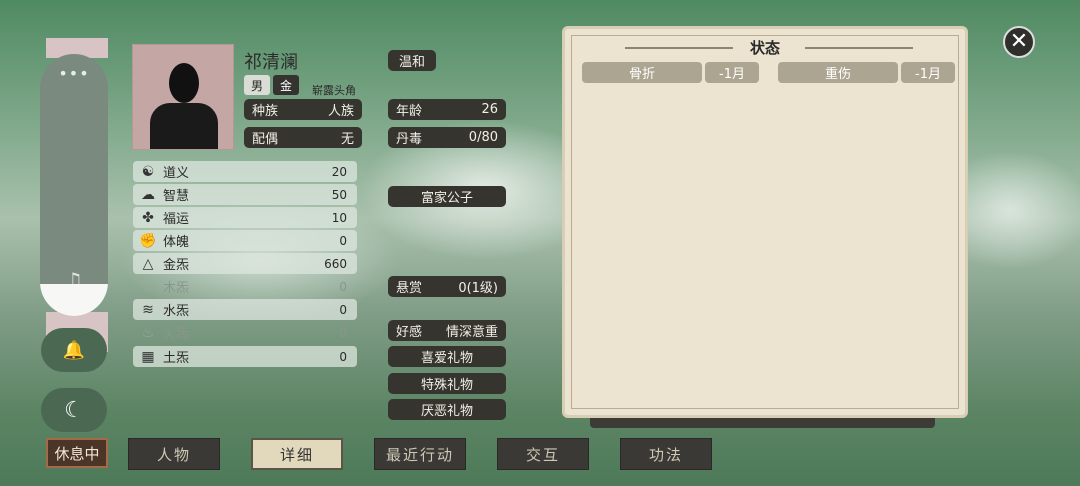 This screenshot has width=1080, height=486. What do you see at coordinates (74, 300) in the screenshot?
I see `volume-level` at bounding box center [74, 300].